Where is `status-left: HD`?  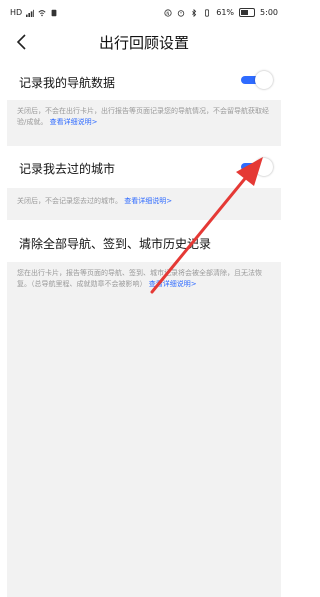 status-left: HD is located at coordinates (34, 12).